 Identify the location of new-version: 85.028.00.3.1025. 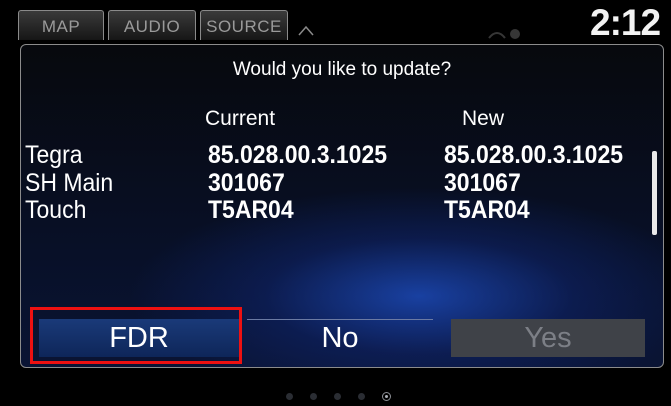
(534, 155).